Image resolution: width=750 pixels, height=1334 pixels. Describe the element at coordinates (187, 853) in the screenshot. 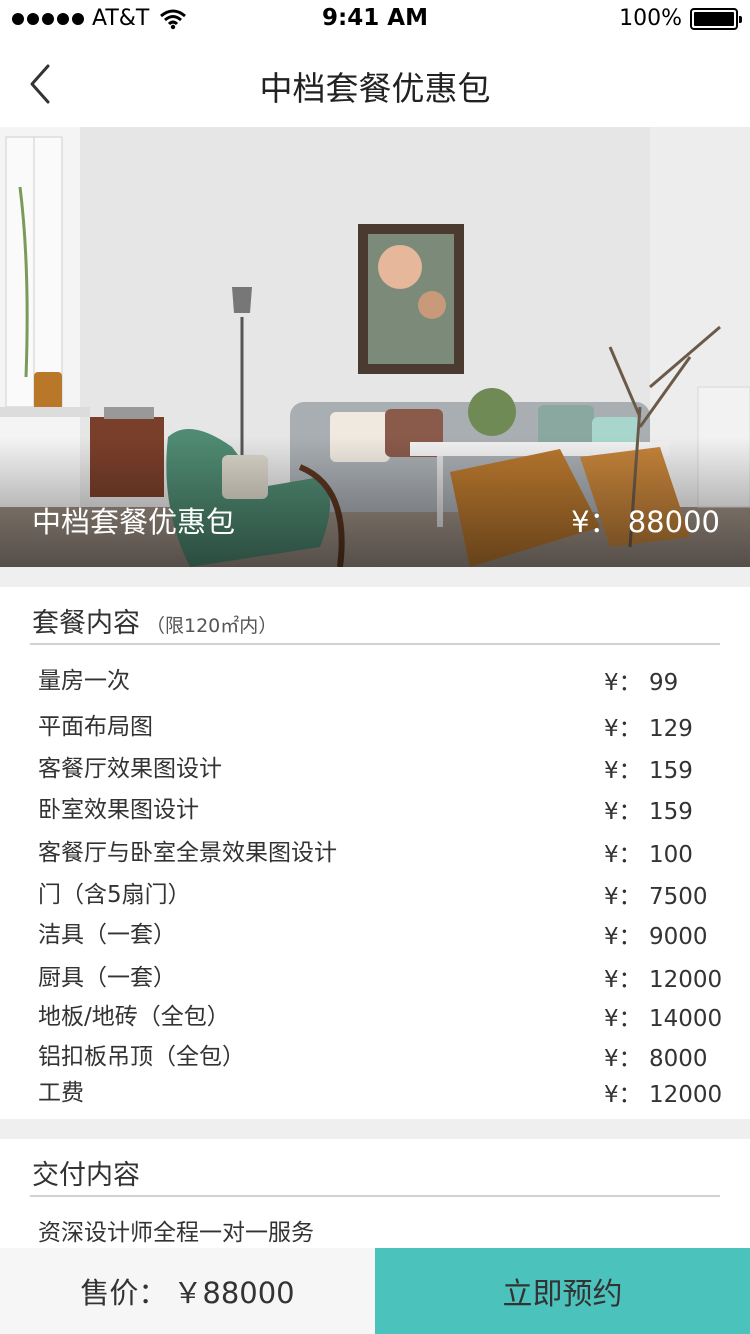

I see `item-name: 客餐厅与卧室全景效果图设计` at that location.